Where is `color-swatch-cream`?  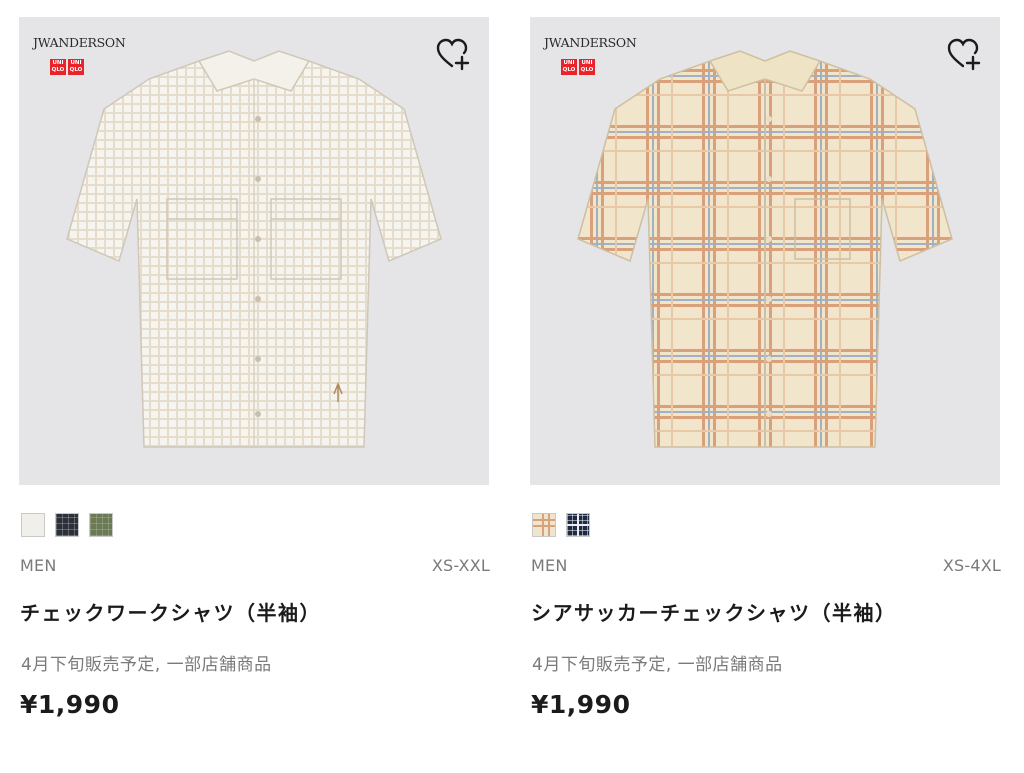
color-swatch-cream is located at coordinates (544, 525).